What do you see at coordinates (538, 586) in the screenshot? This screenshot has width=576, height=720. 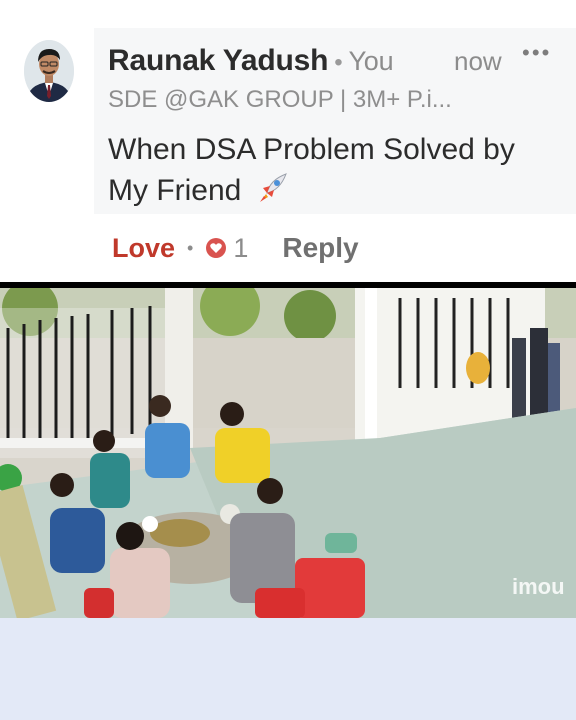 I see `video-watermark: imou` at bounding box center [538, 586].